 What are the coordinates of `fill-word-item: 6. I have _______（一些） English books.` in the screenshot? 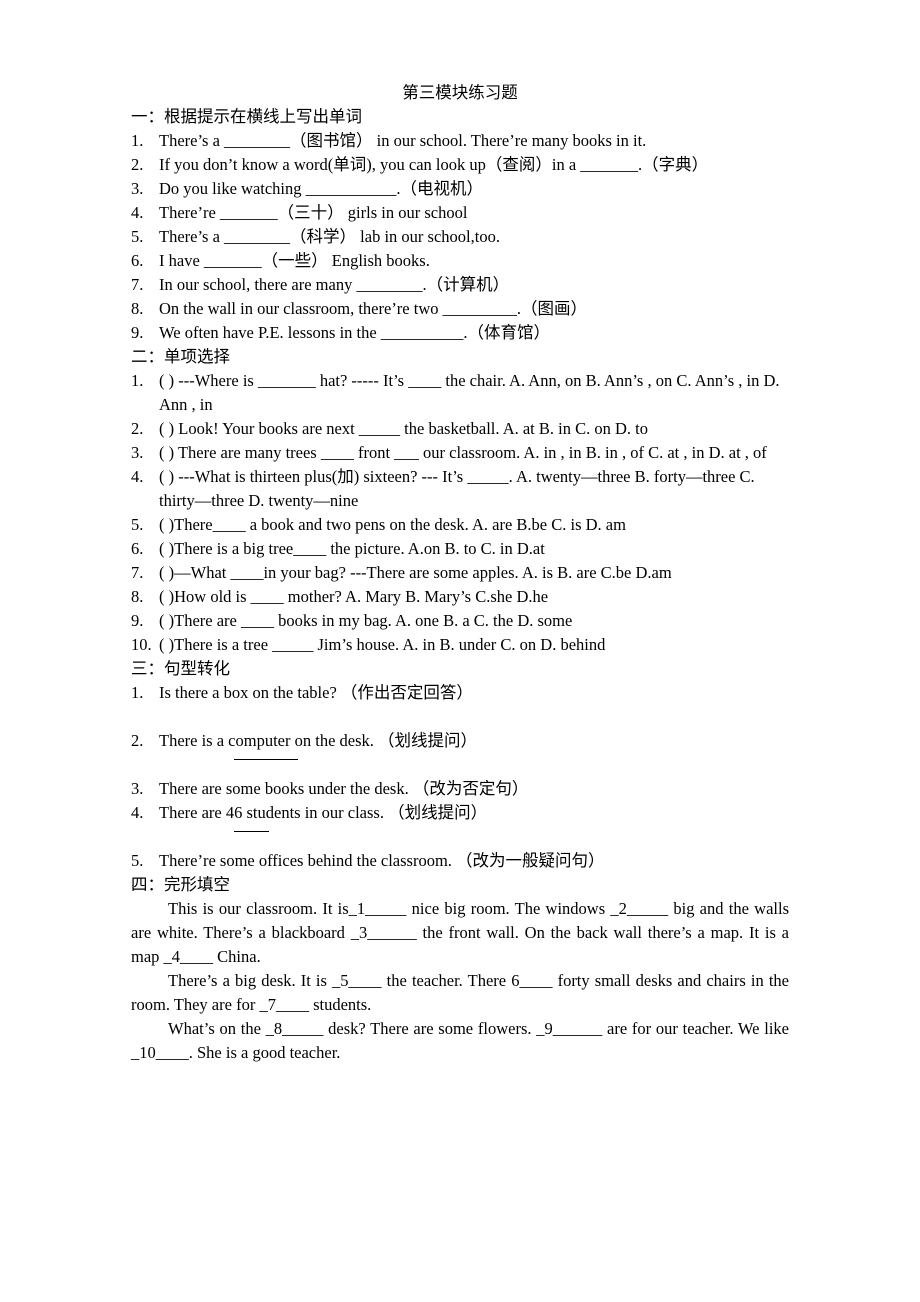 It's located at (460, 261).